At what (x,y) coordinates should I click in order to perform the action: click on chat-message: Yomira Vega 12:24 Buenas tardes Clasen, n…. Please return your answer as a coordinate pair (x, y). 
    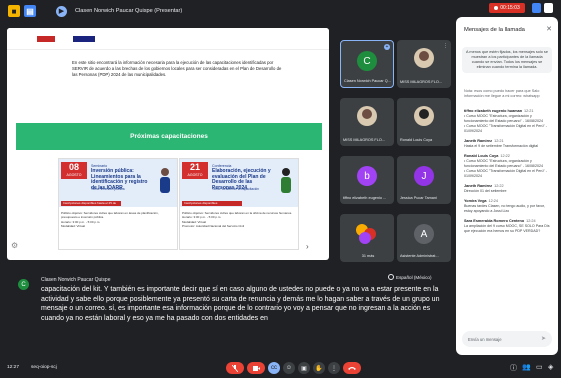
    Looking at the image, I should click on (504, 206).